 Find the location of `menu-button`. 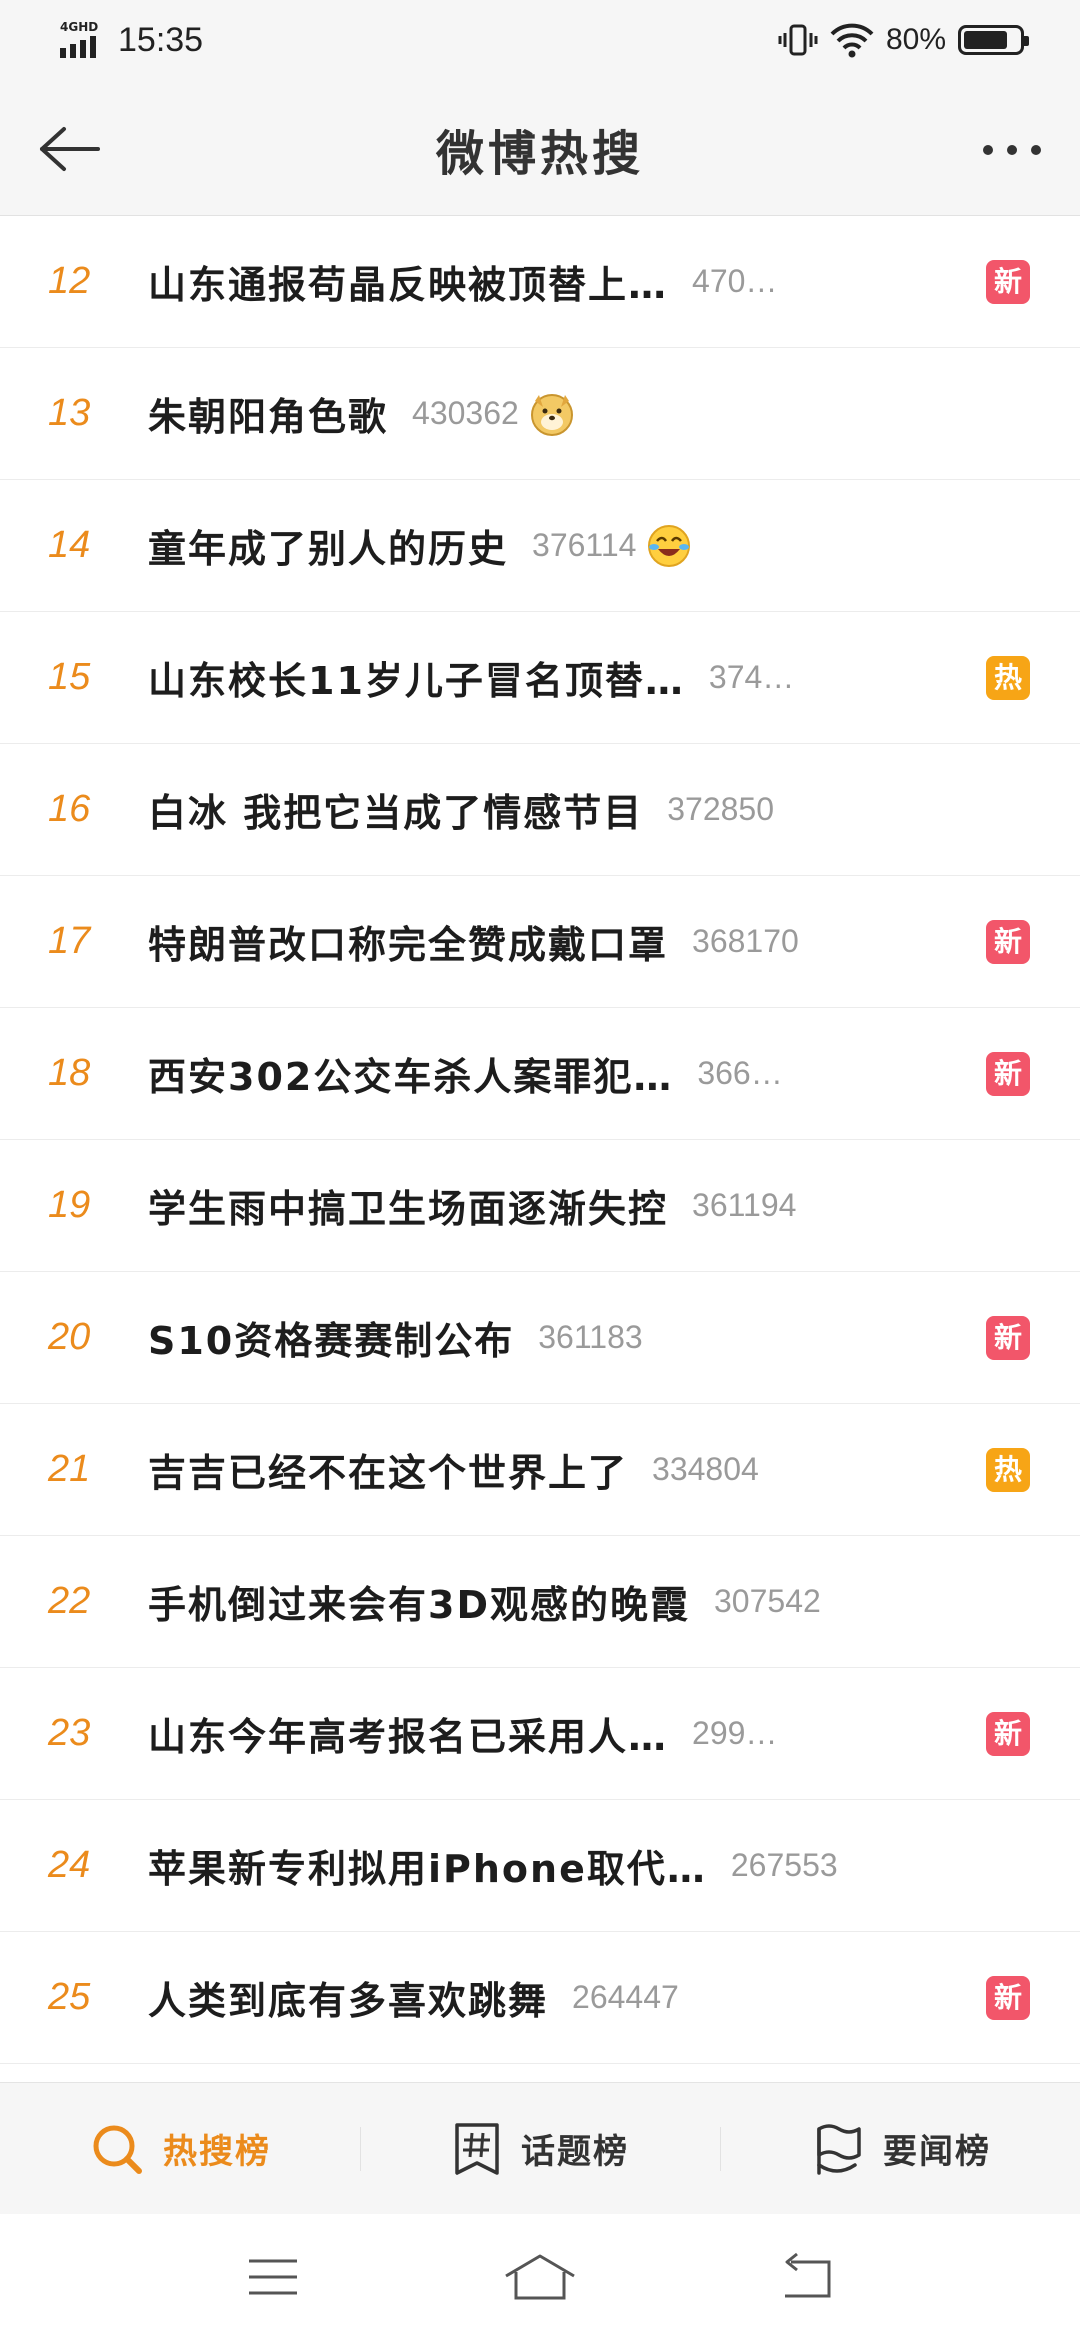

menu-button is located at coordinates (273, 2277).